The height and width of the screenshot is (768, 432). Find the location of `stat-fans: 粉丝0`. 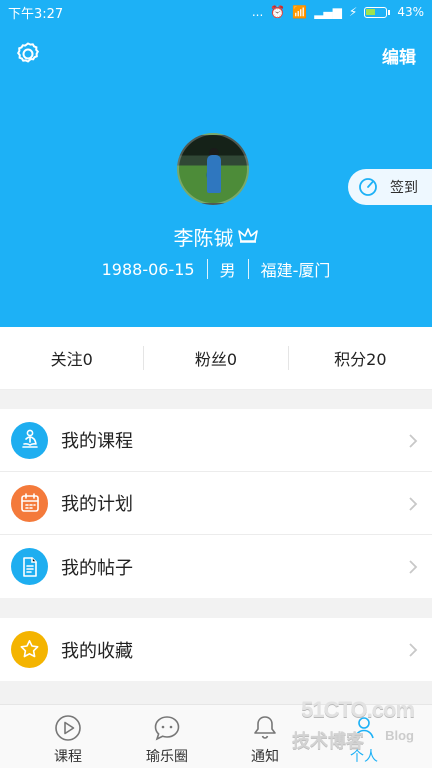

stat-fans: 粉丝0 is located at coordinates (215, 358).